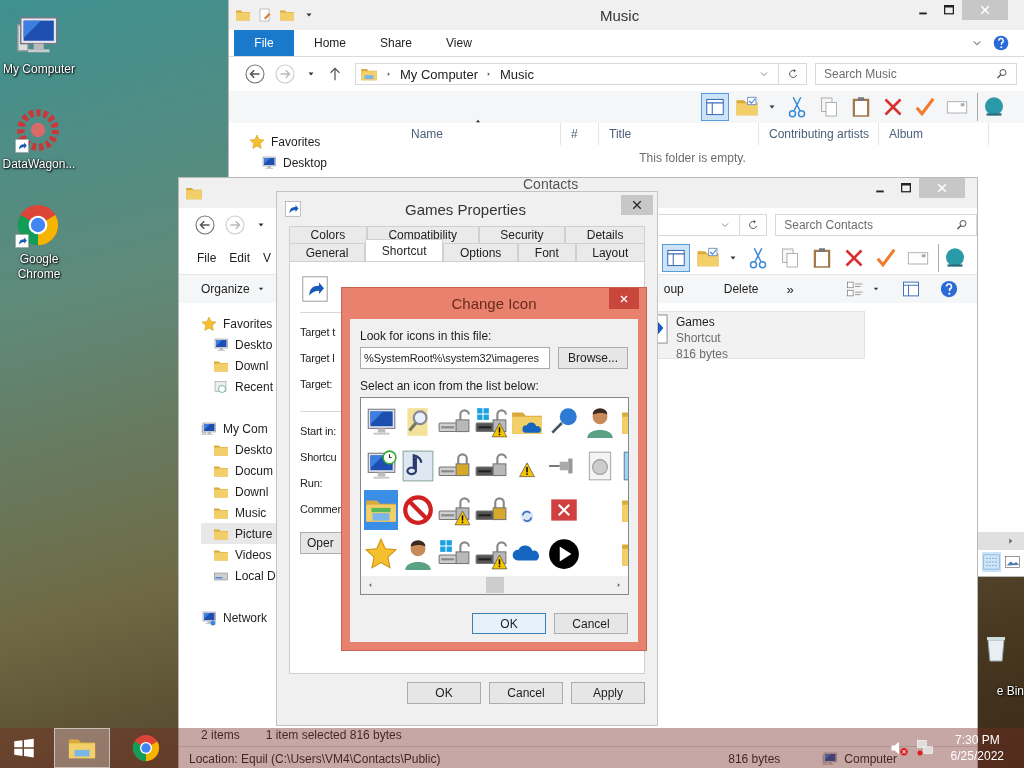 Image resolution: width=1024 pixels, height=768 pixels. I want to click on window-title: Music, so click(620, 15).